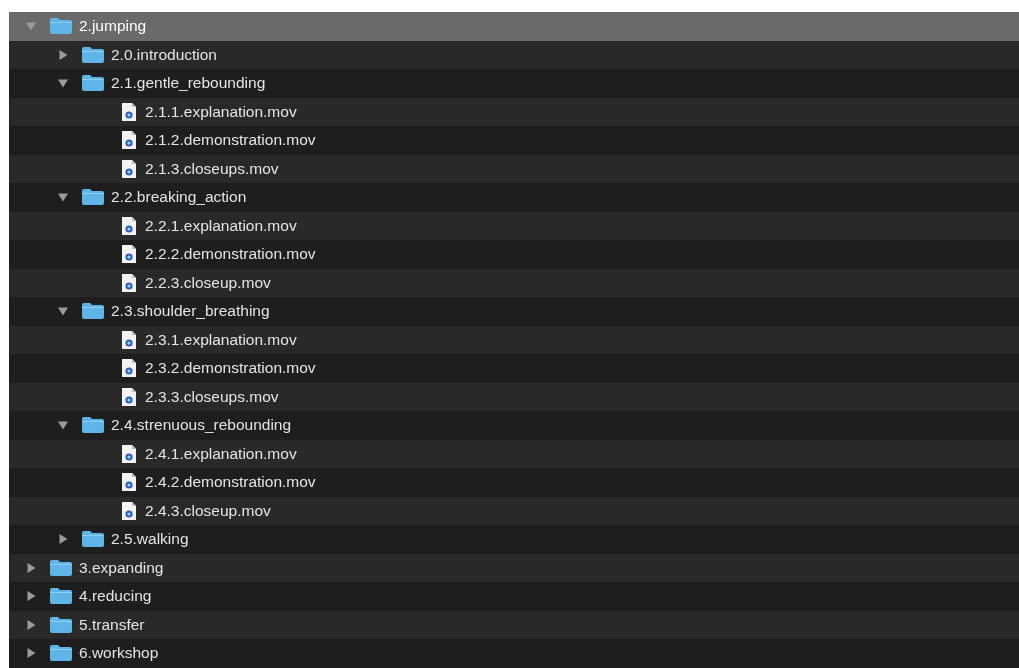  Describe the element at coordinates (190, 311) in the screenshot. I see `item-name: 2.3.shoulder_breathing` at that location.